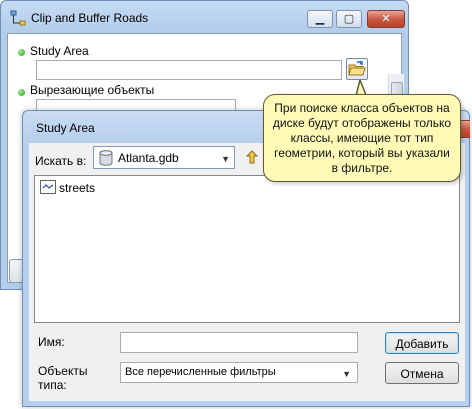 The height and width of the screenshot is (409, 472). I want to click on window-title: Clip and Buffer Roads, so click(90, 18).